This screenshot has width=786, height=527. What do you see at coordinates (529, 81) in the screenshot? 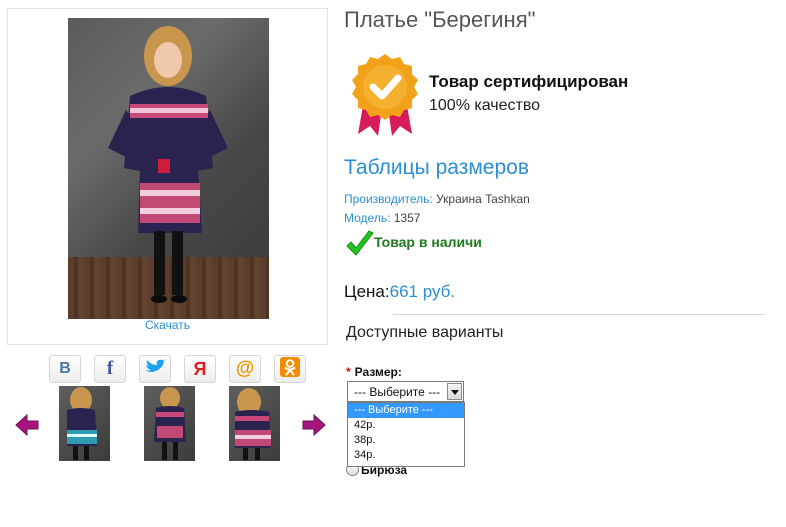
I see `certificate-title: Товар сертифицирован` at bounding box center [529, 81].